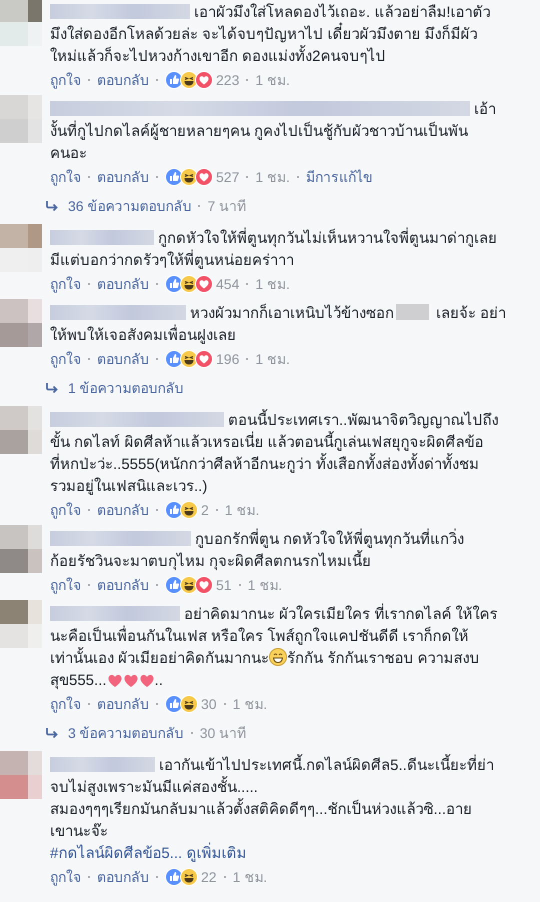  What do you see at coordinates (216, 853) in the screenshot?
I see `see-more-link: ดูเพิ่มเติม` at bounding box center [216, 853].